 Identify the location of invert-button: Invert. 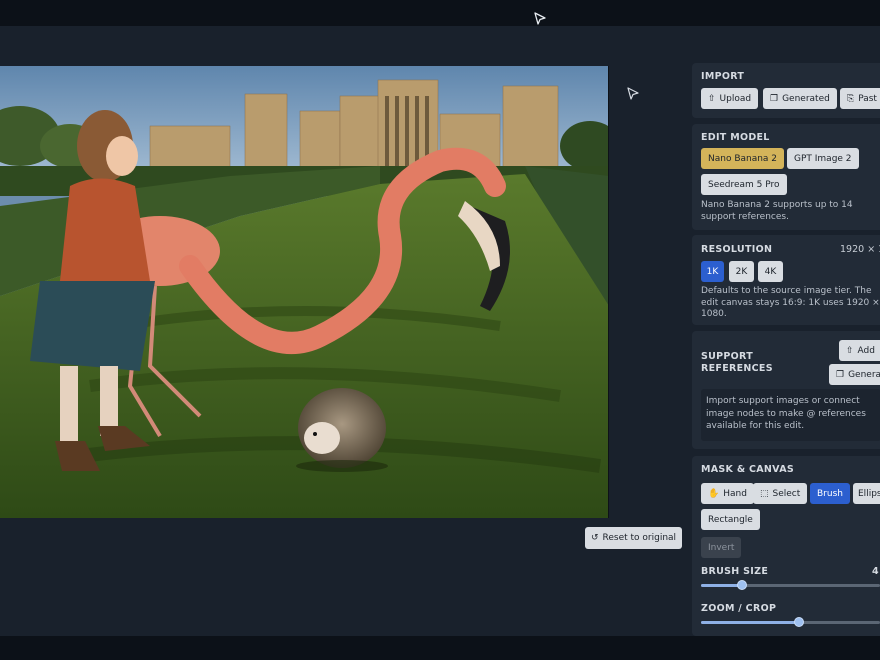
(721, 547).